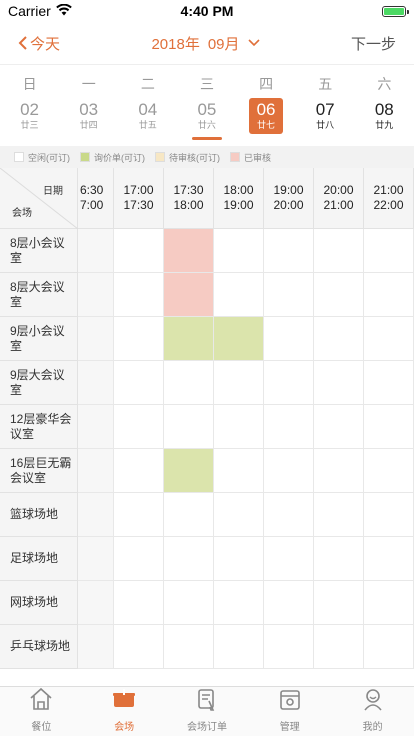 The width and height of the screenshot is (414, 736). I want to click on time-header: 17:00 17:30, so click(139, 198).